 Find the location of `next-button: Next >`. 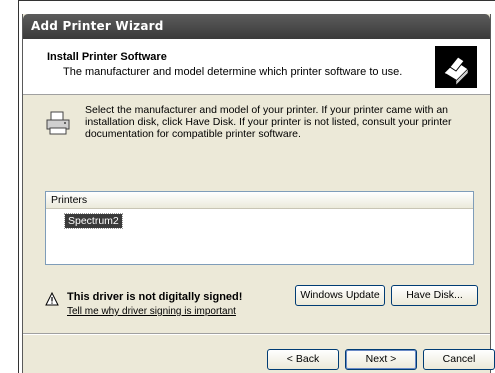

next-button: Next > is located at coordinates (381, 359).